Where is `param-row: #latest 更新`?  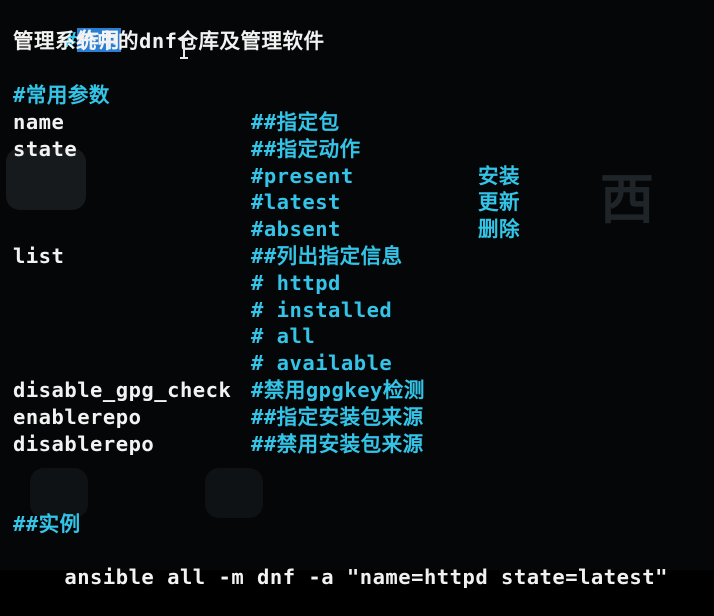
param-row: #latest 更新 is located at coordinates (358, 202).